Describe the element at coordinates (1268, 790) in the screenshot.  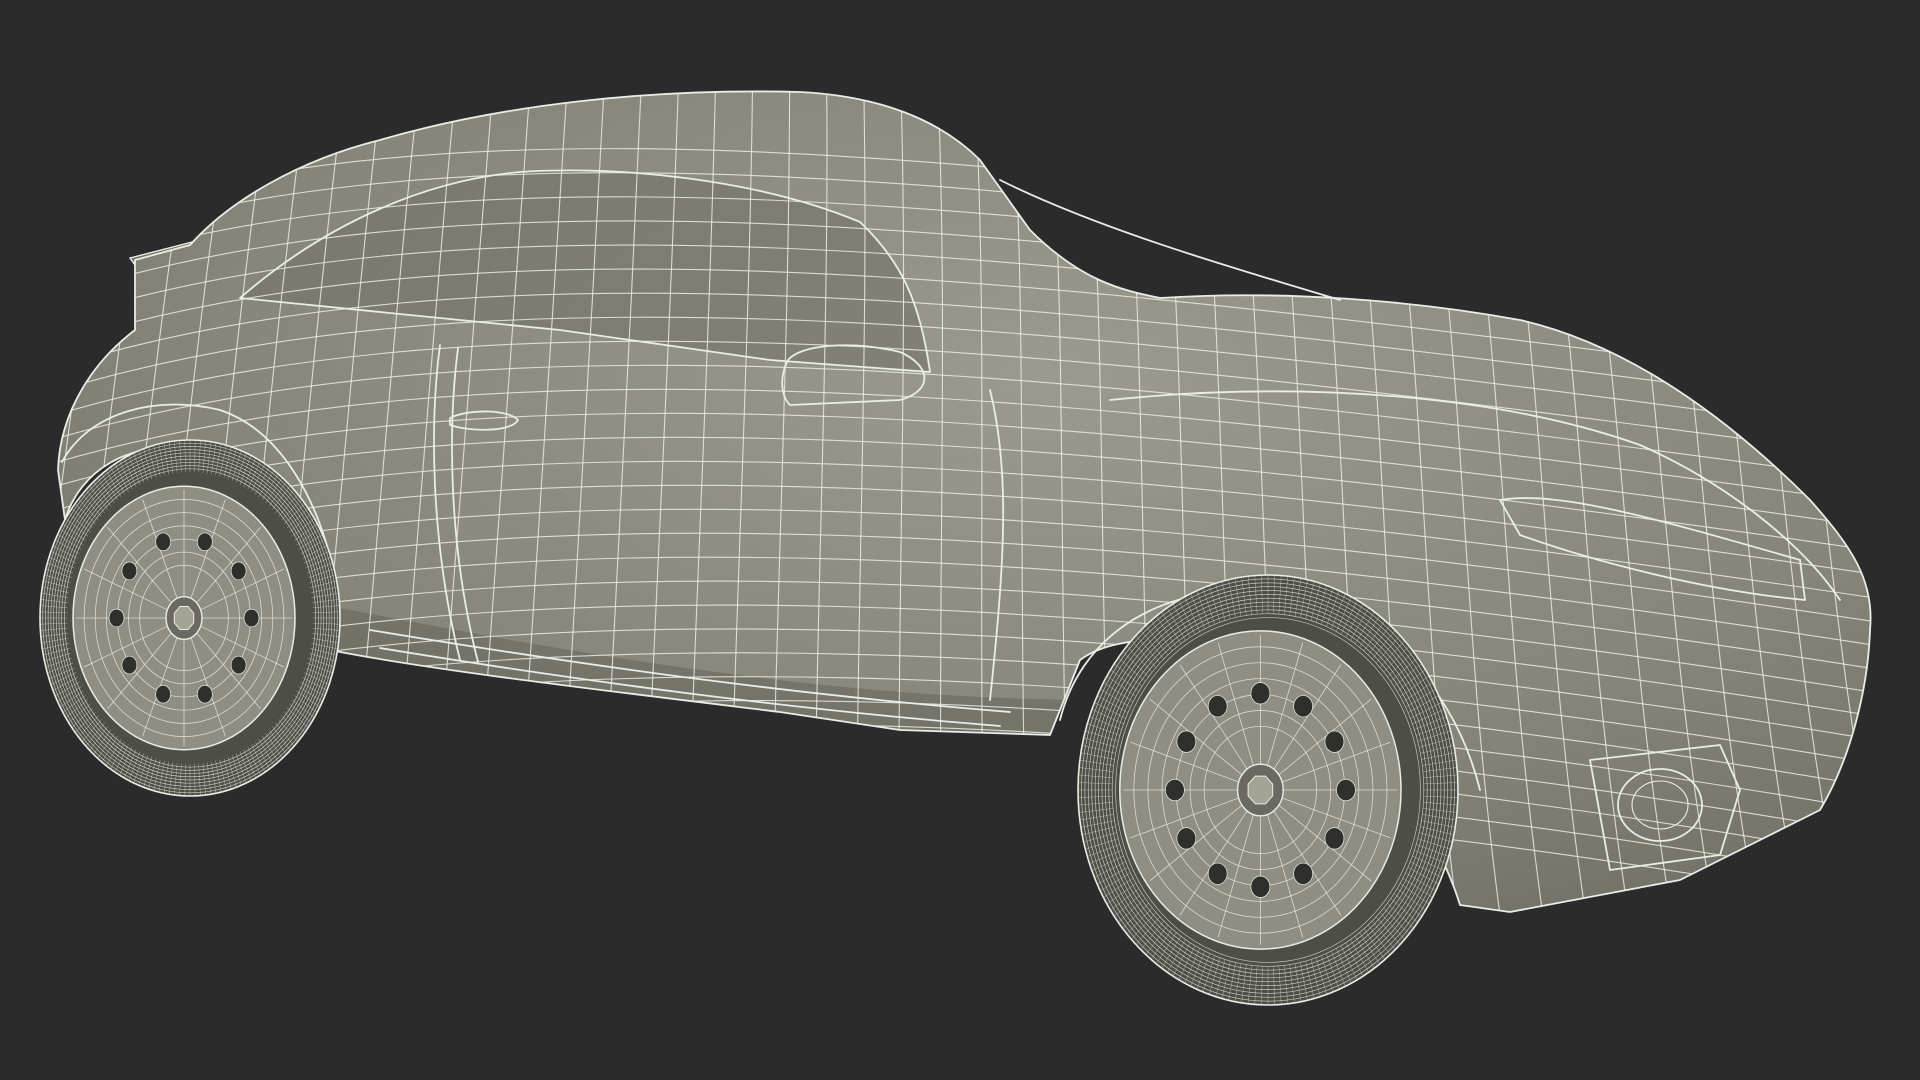
I see `front-wheel` at that location.